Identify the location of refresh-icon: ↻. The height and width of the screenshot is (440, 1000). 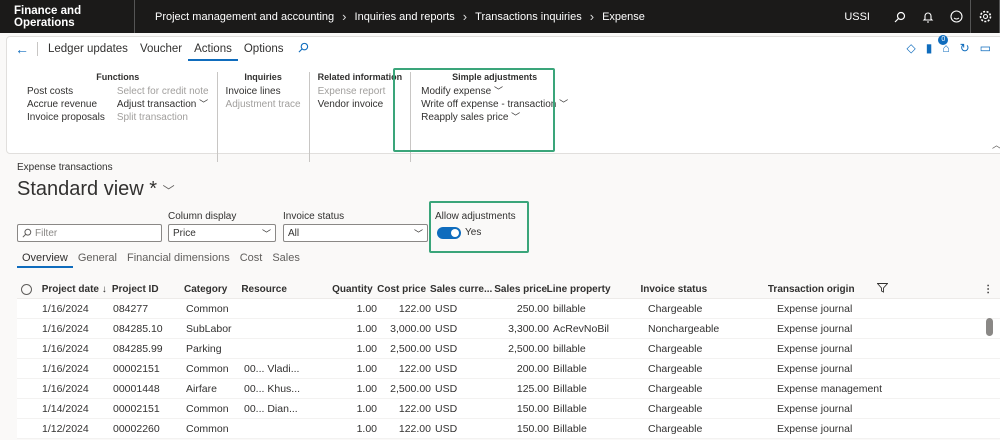
(965, 48).